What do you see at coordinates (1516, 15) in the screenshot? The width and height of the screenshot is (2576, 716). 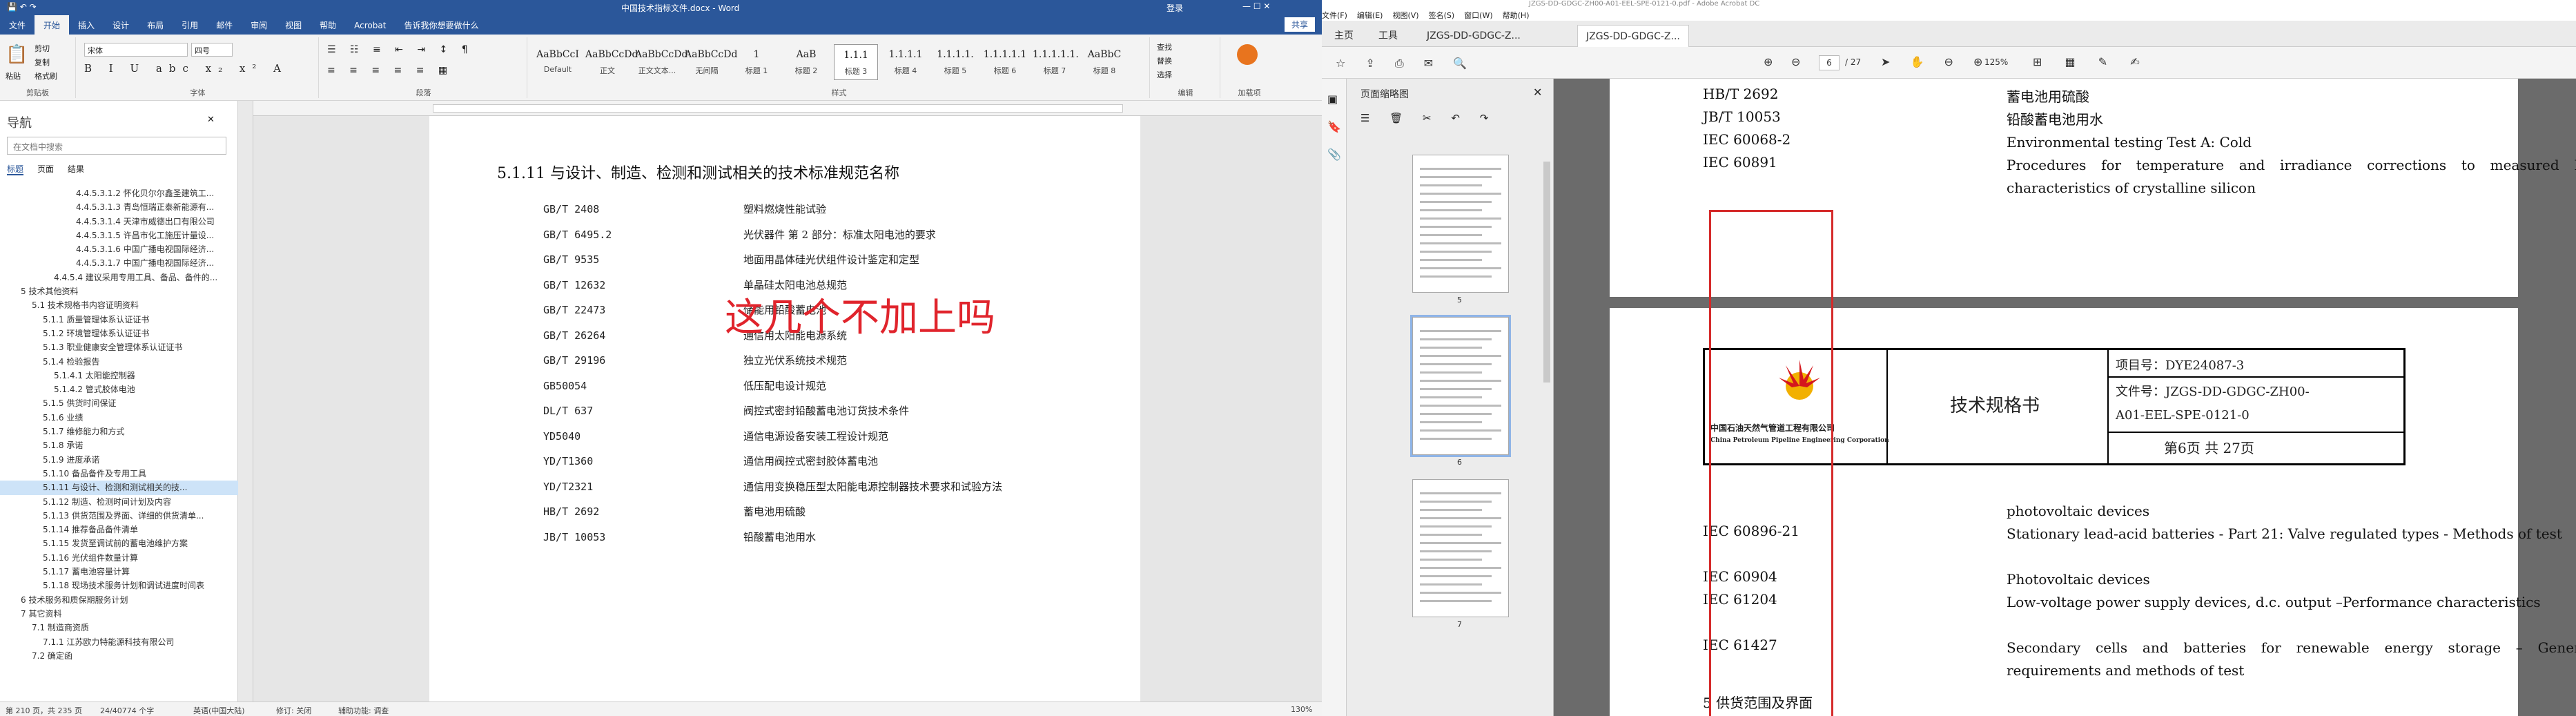 I see `menu-help: 帮助(H)` at bounding box center [1516, 15].